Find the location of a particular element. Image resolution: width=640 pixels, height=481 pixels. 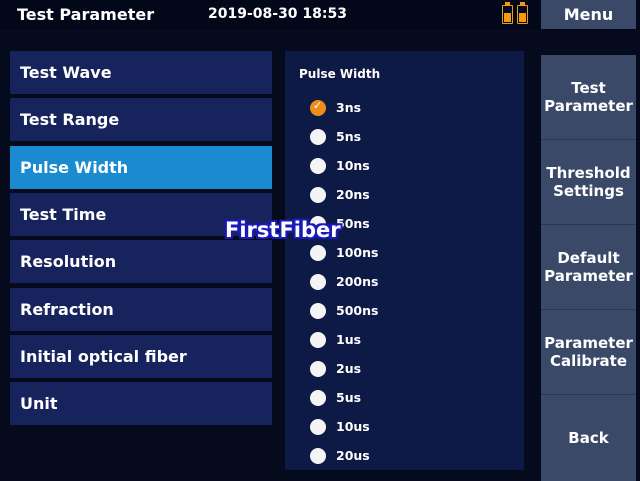

option-label: 5us is located at coordinates (349, 397).